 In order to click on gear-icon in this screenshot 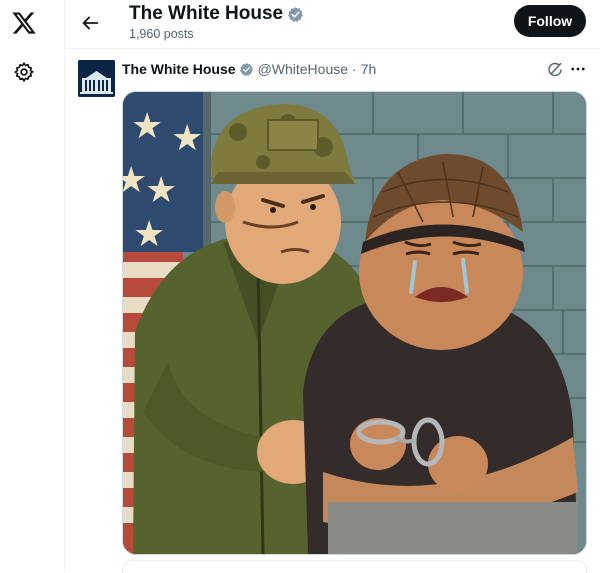, I will do `click(24, 72)`.